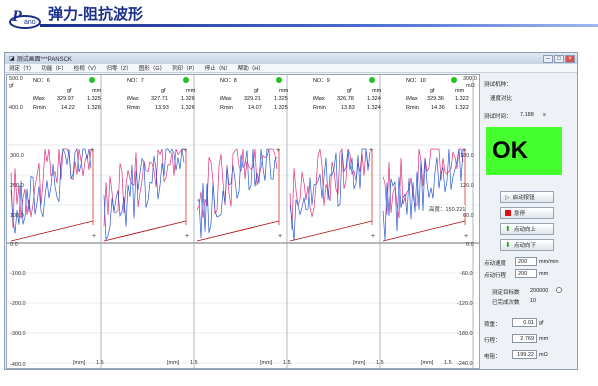  What do you see at coordinates (524, 322) in the screenshot?
I see `load-field: 0.01` at bounding box center [524, 322].